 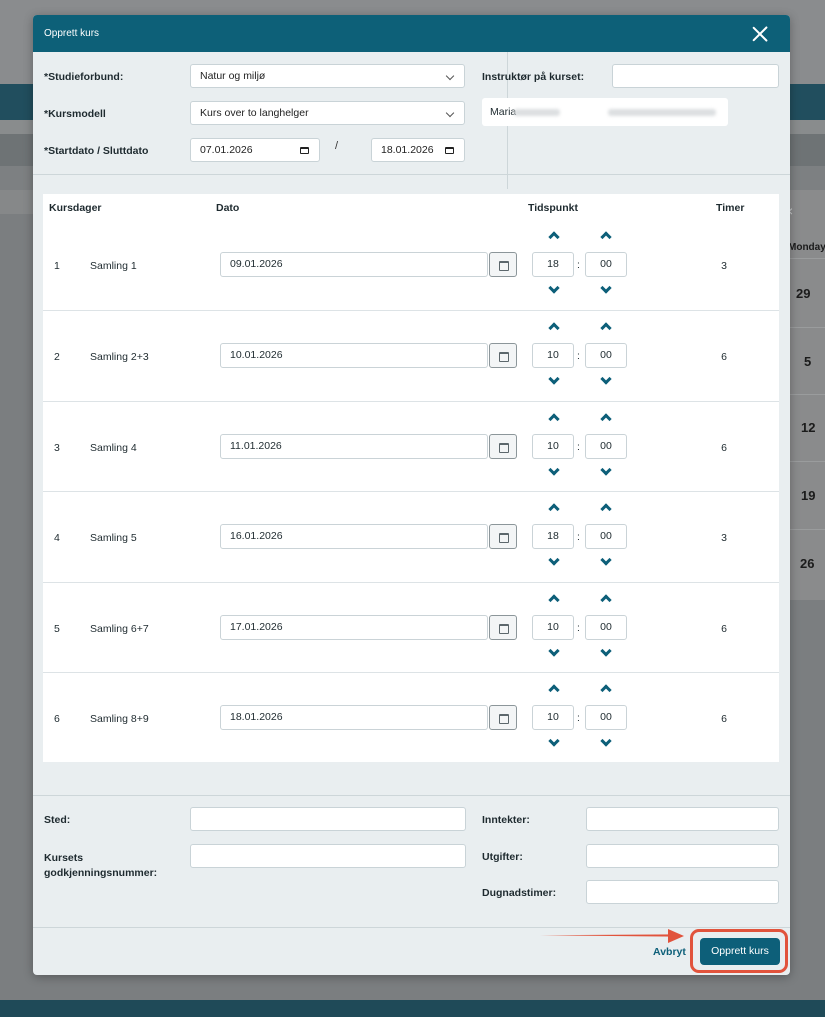 What do you see at coordinates (806, 247) in the screenshot?
I see `calendar-day-header: Monday` at bounding box center [806, 247].